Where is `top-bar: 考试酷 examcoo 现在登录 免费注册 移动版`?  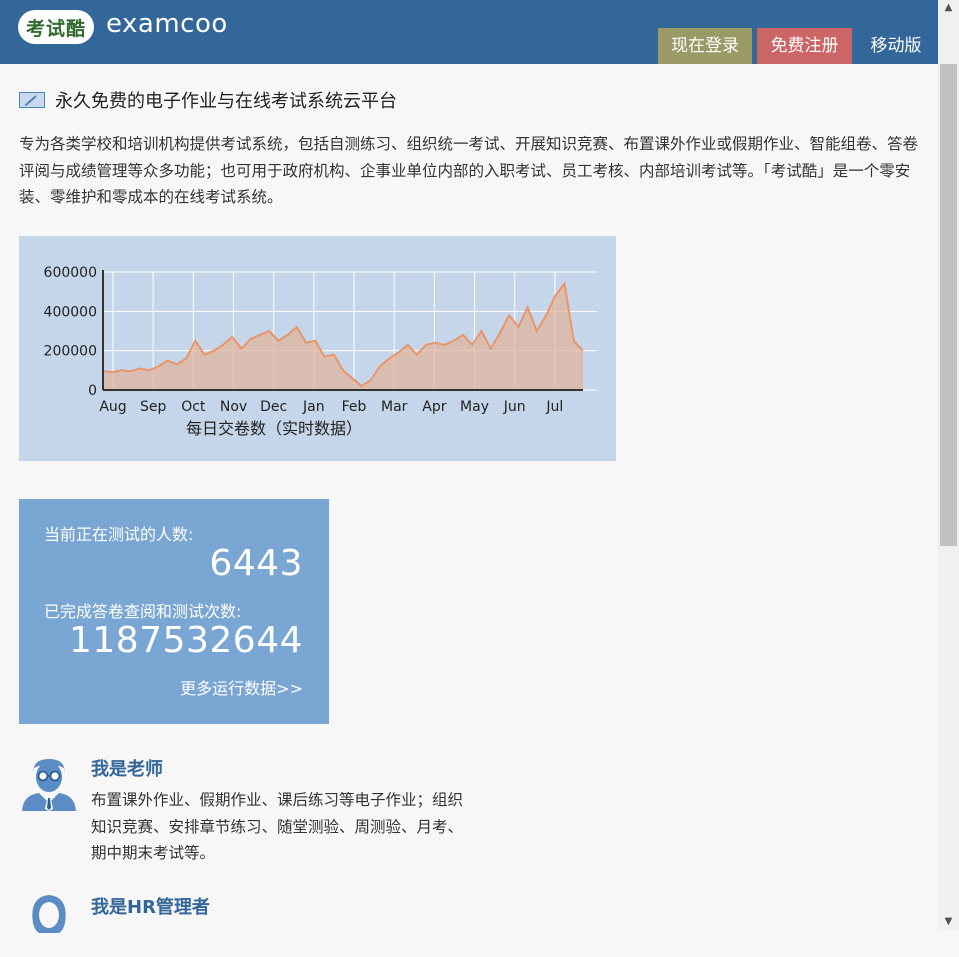
top-bar: 考试酷 examcoo 现在登录 免费注册 移动版 is located at coordinates (469, 32).